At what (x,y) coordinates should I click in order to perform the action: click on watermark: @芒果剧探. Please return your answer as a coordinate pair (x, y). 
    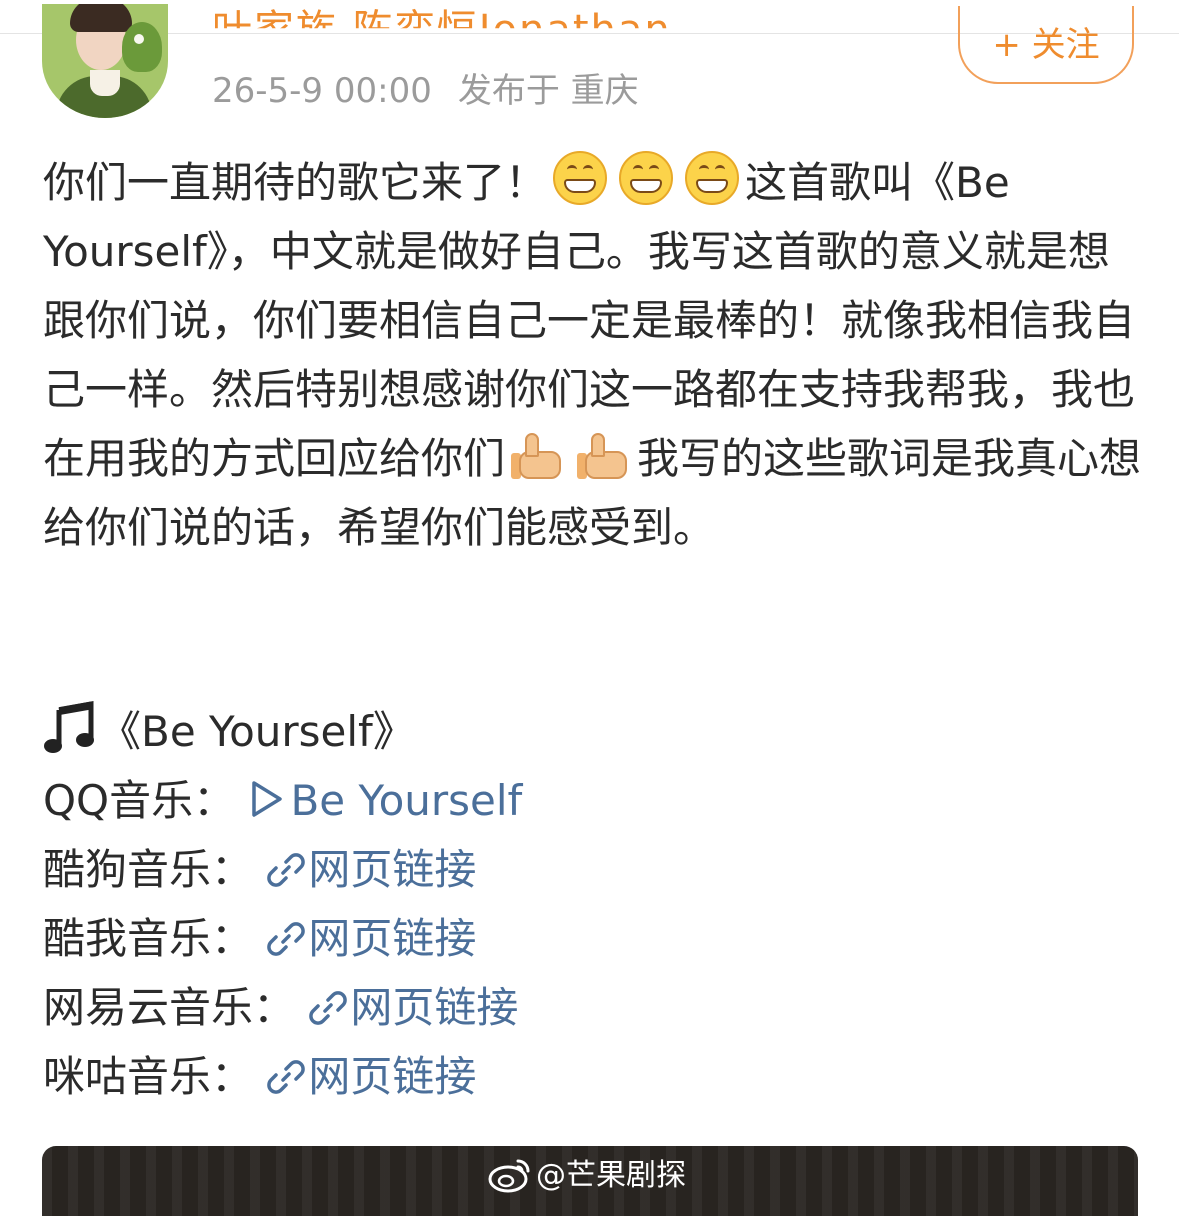
    Looking at the image, I should click on (587, 1176).